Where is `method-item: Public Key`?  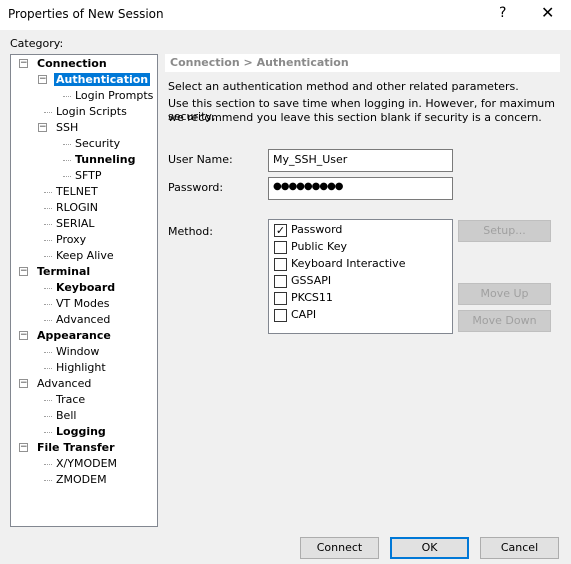 method-item: Public Key is located at coordinates (310, 248).